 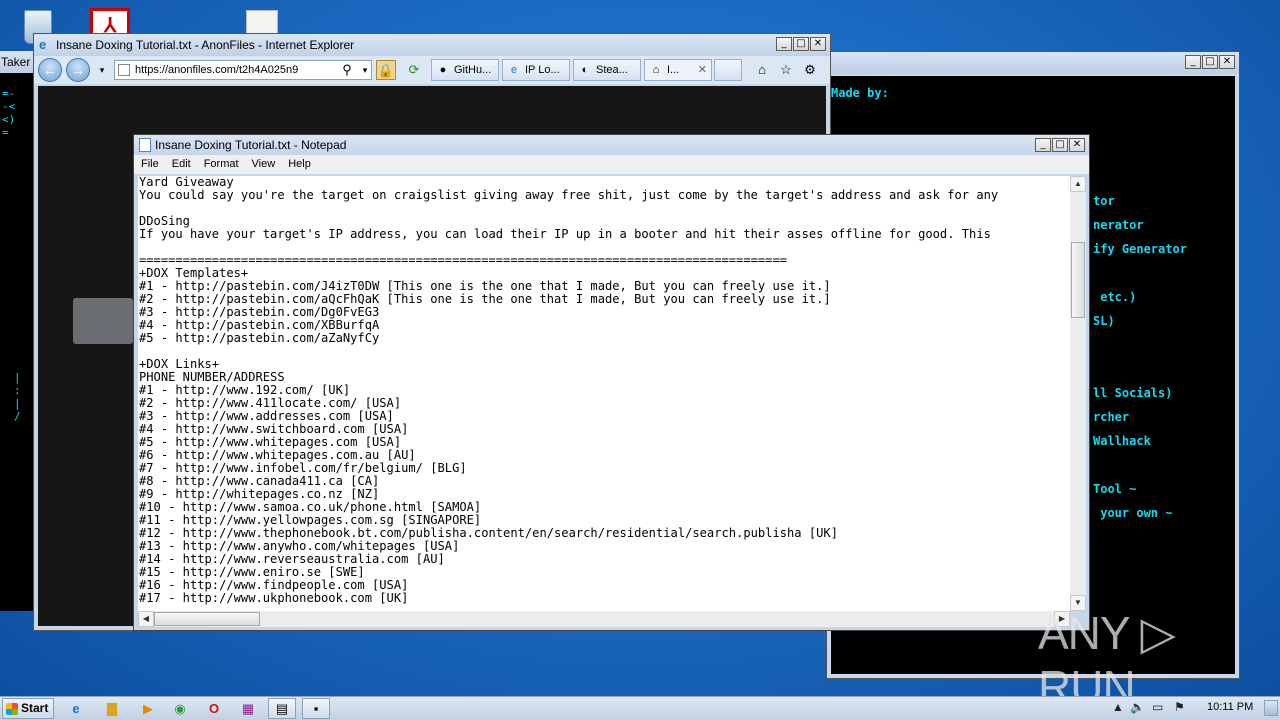 What do you see at coordinates (1179, 707) in the screenshot?
I see `flag-icon: ⚑` at bounding box center [1179, 707].